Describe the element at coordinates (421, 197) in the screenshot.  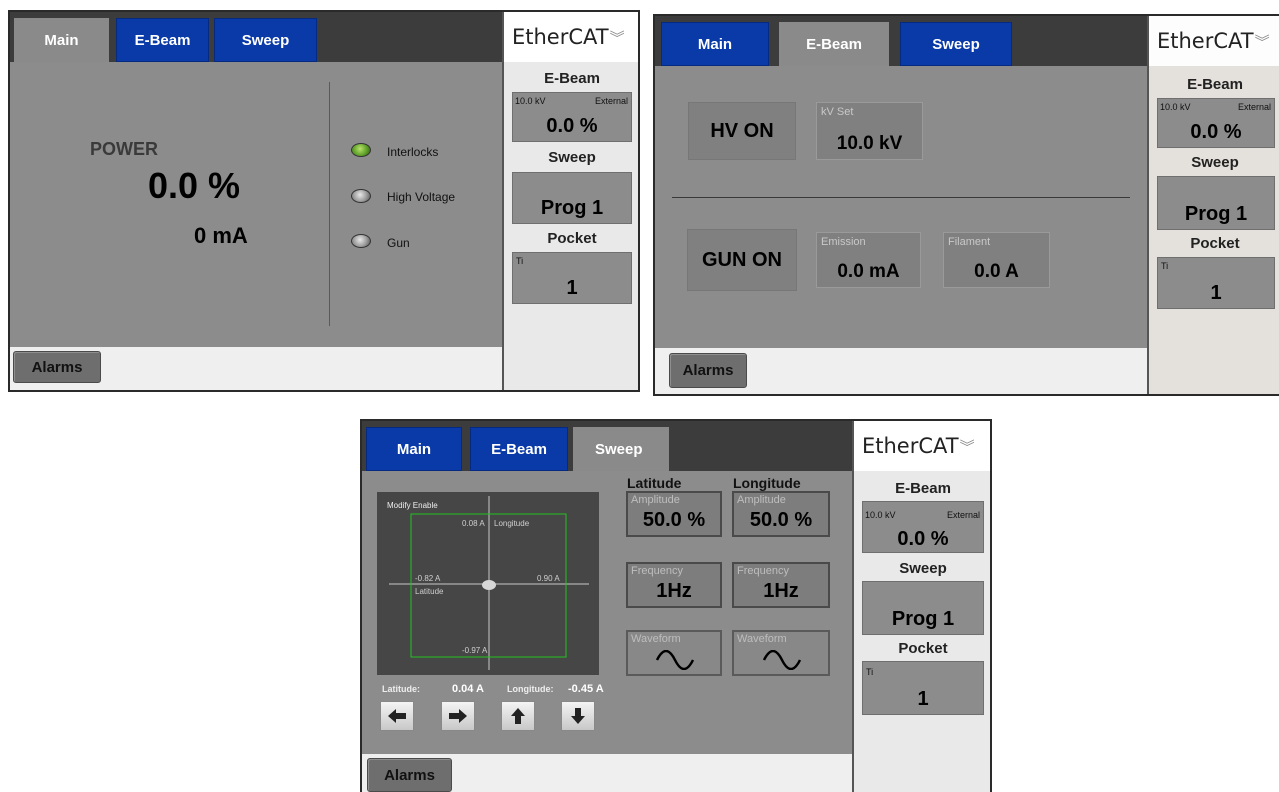
I see `high-voltage-label: High Voltage` at that location.